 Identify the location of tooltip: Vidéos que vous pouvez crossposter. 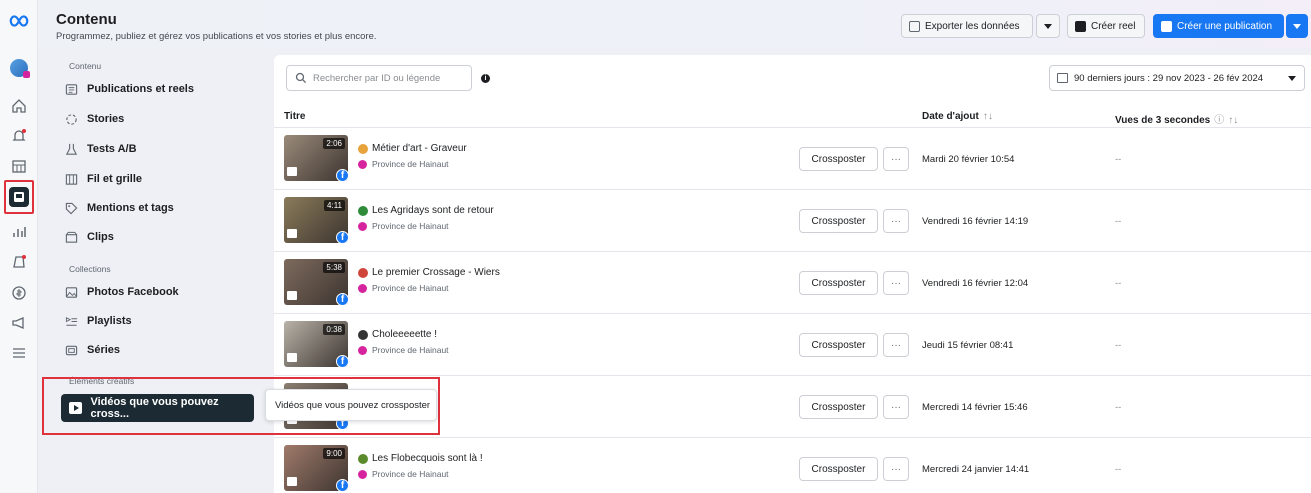
(351, 405).